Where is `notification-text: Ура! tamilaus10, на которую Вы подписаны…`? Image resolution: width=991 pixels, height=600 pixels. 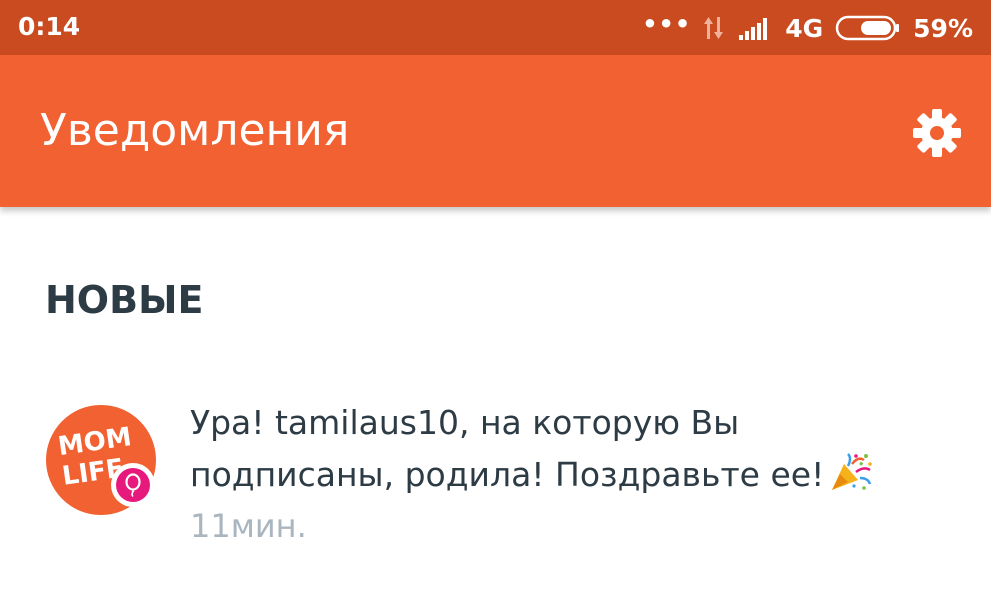
notification-text: Ура! tamilaus10, на которую Вы подписаны… is located at coordinates (570, 452).